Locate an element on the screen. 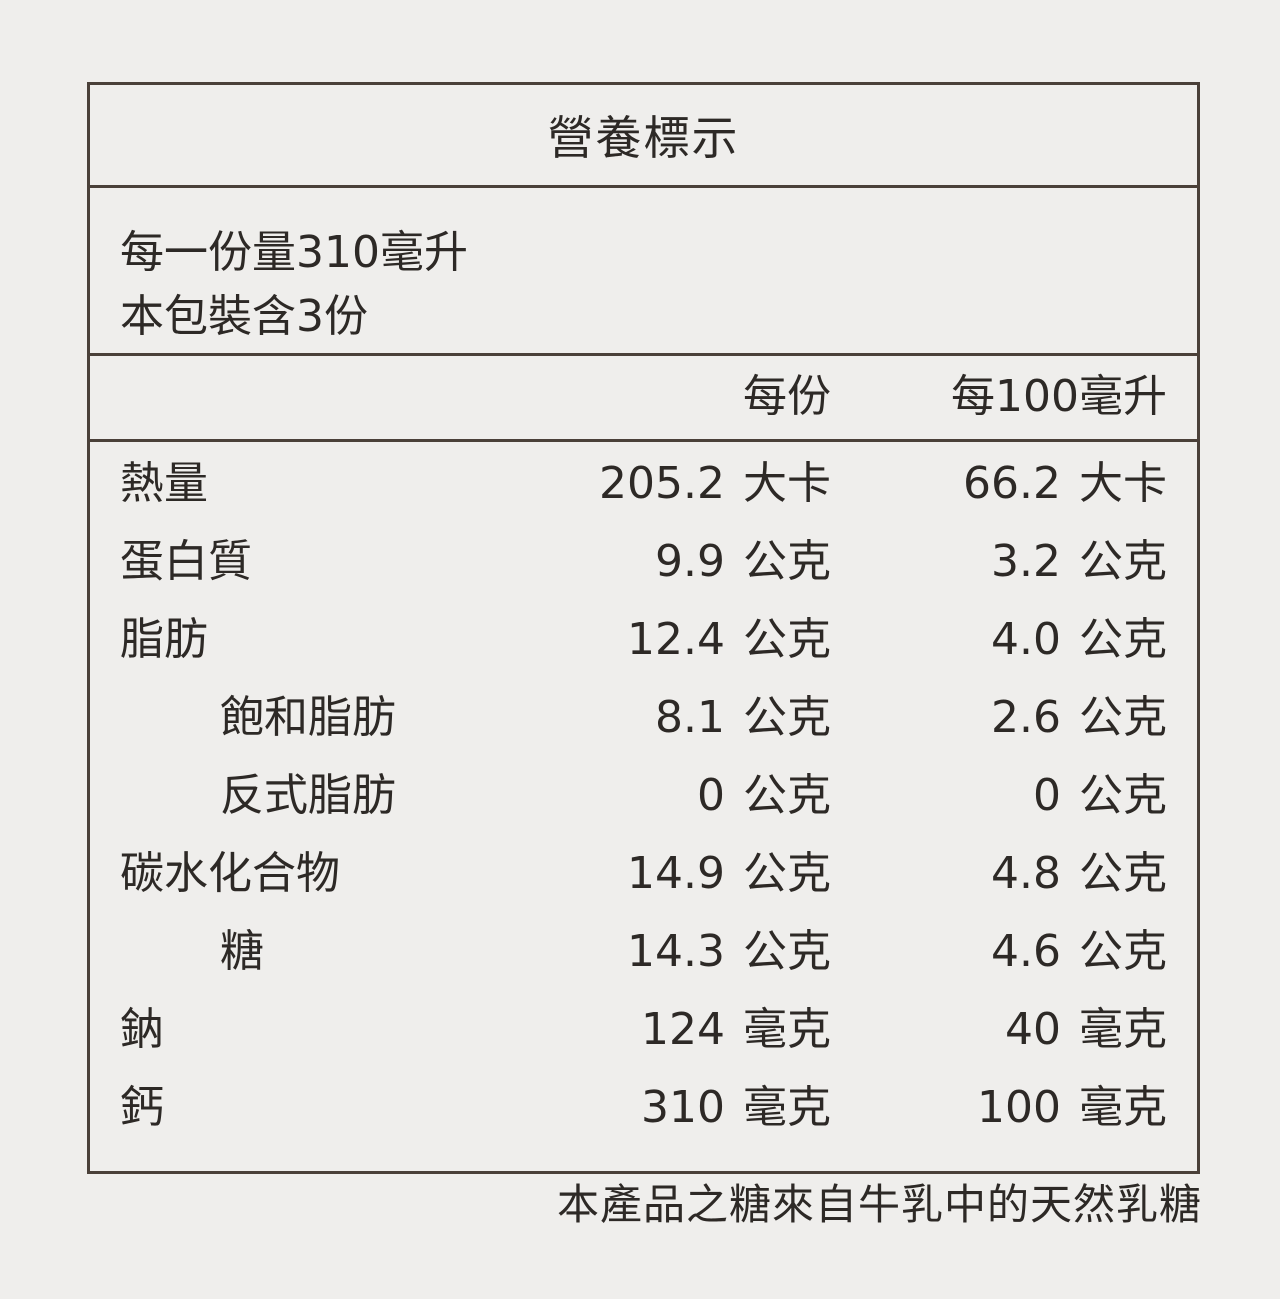 The width and height of the screenshot is (1280, 1299). nutrient-name: 反式脂肪 is located at coordinates (308, 795).